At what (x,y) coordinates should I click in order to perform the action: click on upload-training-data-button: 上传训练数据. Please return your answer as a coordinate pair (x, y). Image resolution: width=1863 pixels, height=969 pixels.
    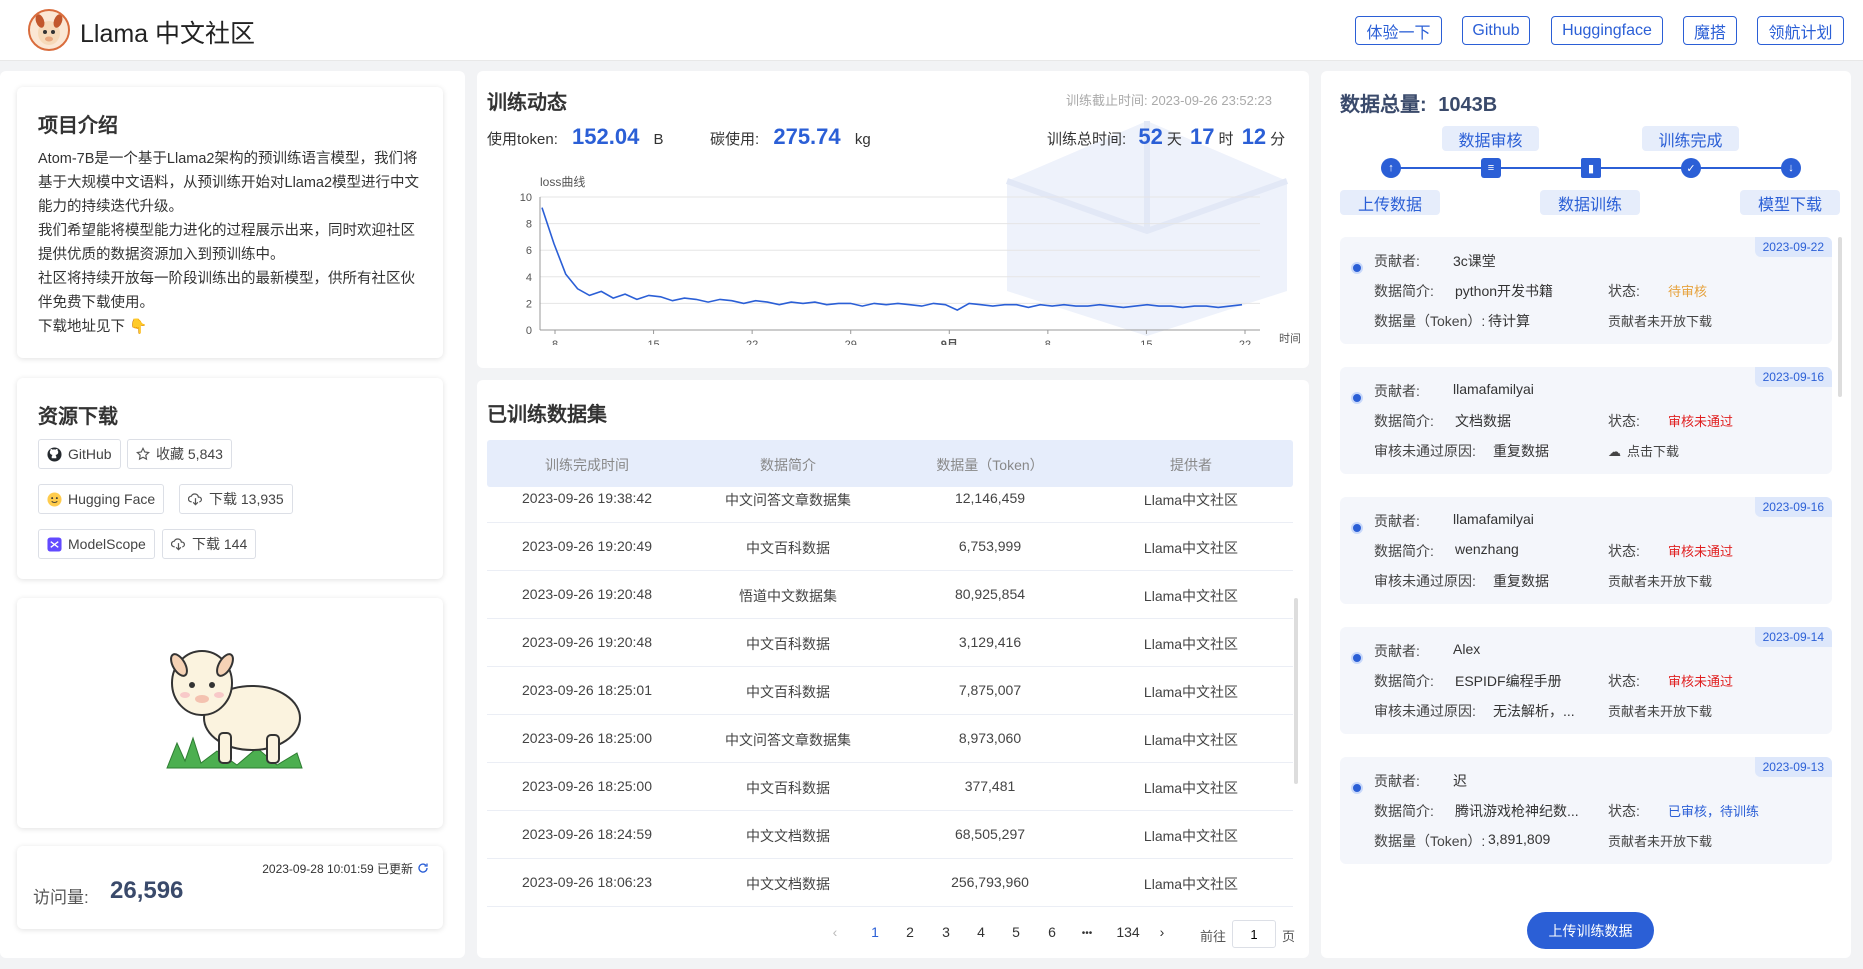
    Looking at the image, I should click on (1590, 930).